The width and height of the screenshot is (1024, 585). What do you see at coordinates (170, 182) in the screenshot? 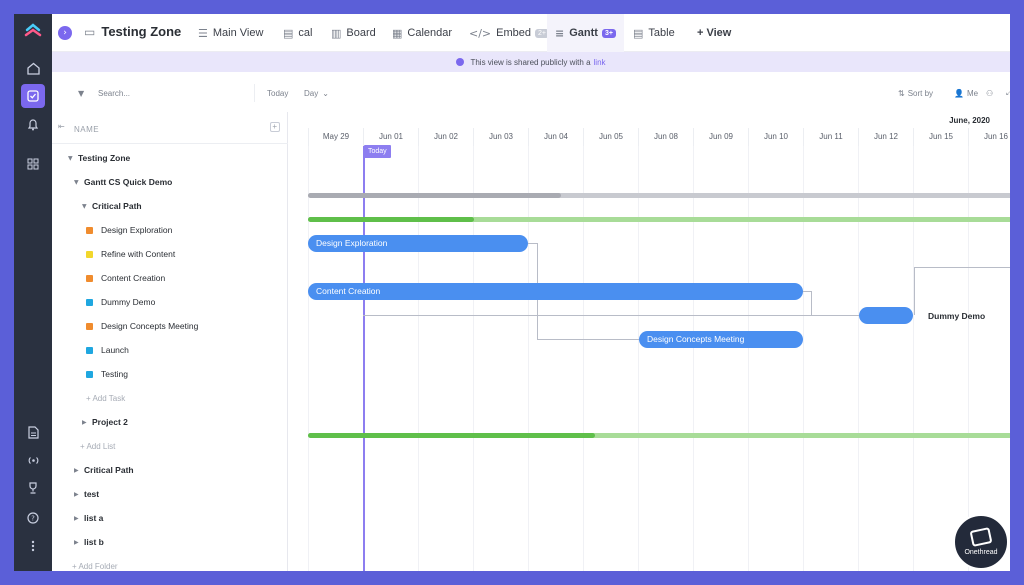
I see `list-row: ▼ Gantt CS Quick Demo` at bounding box center [170, 182].